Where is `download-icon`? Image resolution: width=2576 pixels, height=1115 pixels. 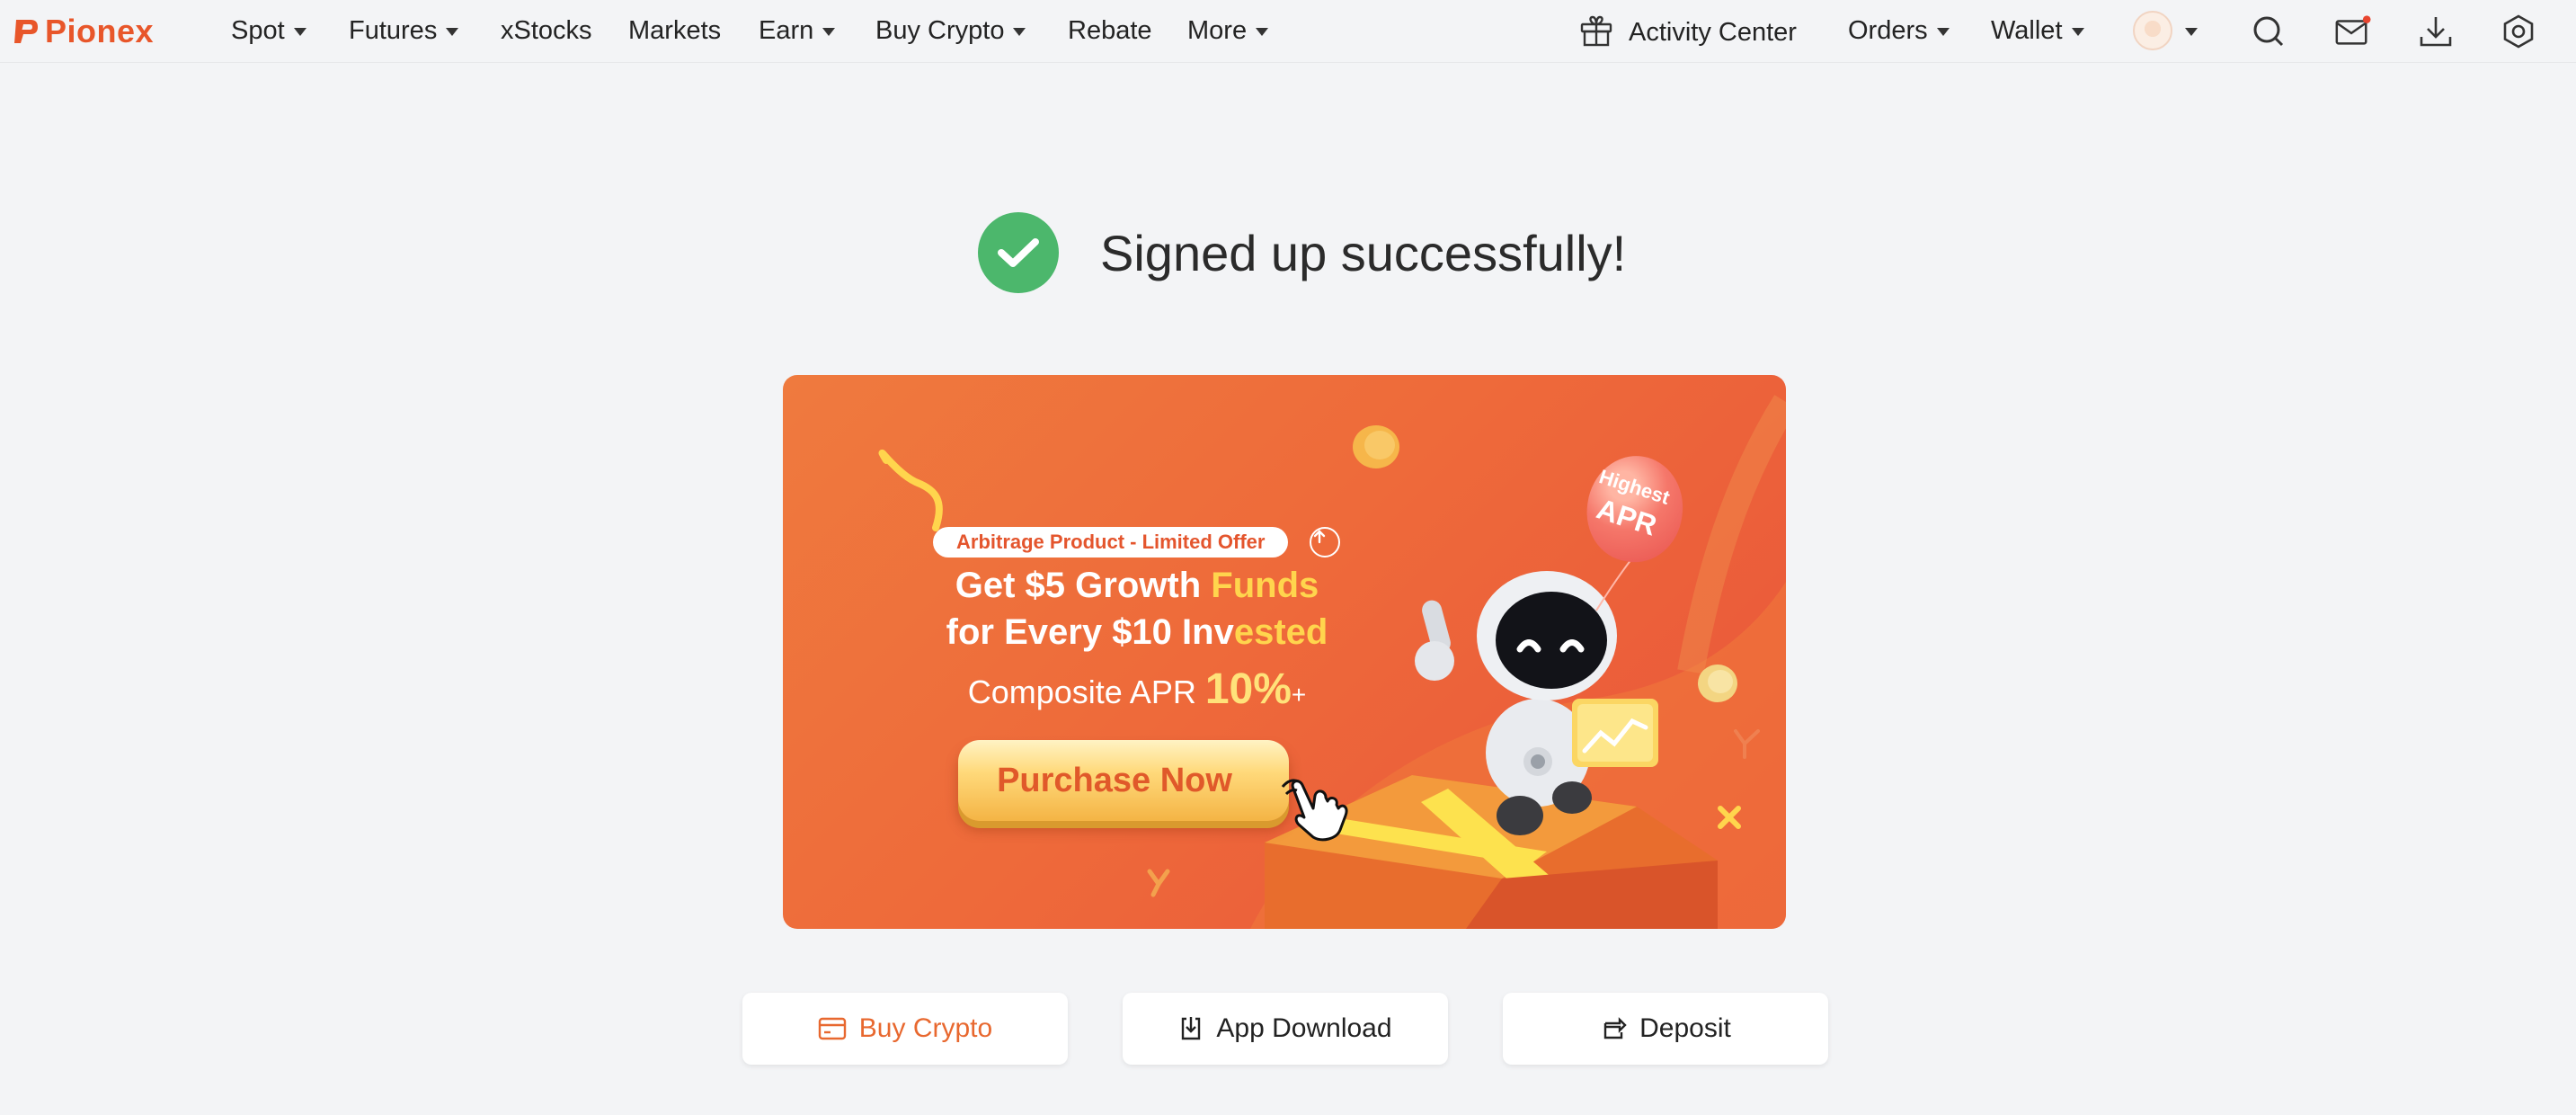 download-icon is located at coordinates (2436, 32).